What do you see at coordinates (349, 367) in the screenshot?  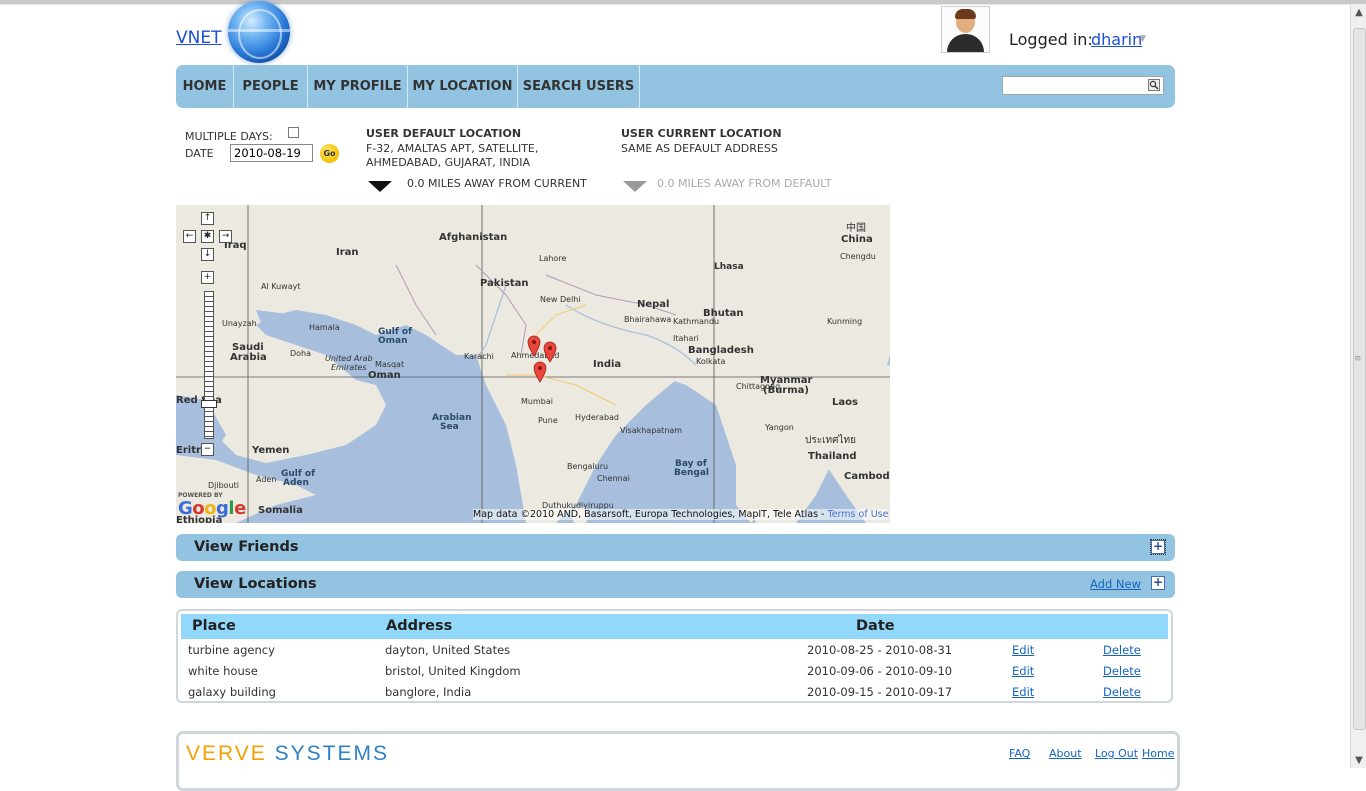 I see `map-label: Emirates` at bounding box center [349, 367].